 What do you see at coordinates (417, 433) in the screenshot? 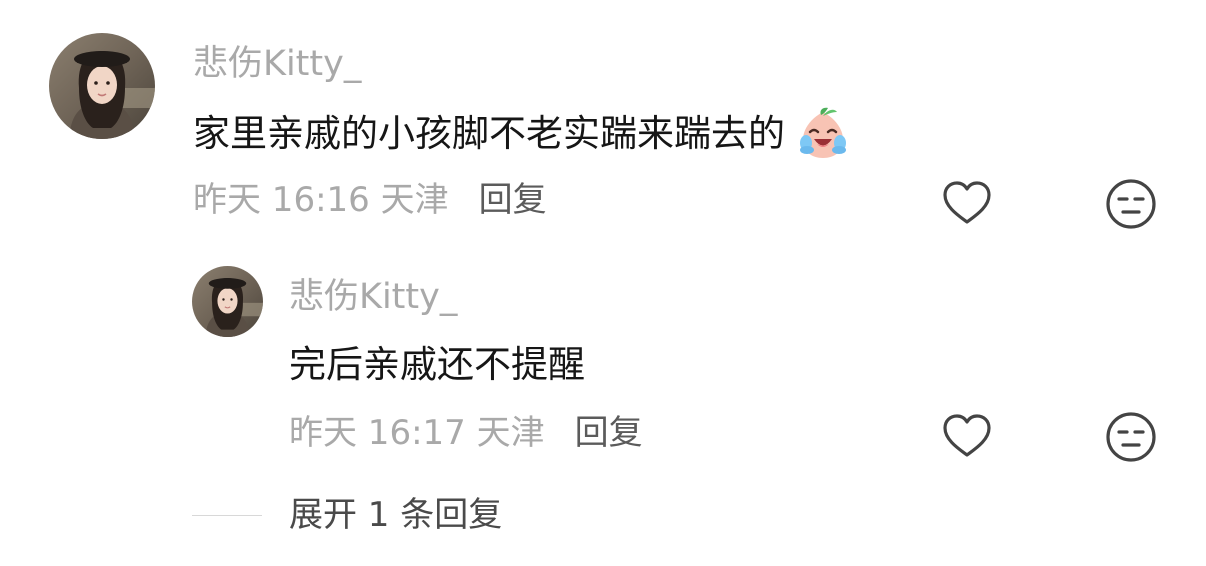
I see `reply-timestamp-location: 昨天 16:17 天津` at bounding box center [417, 433].